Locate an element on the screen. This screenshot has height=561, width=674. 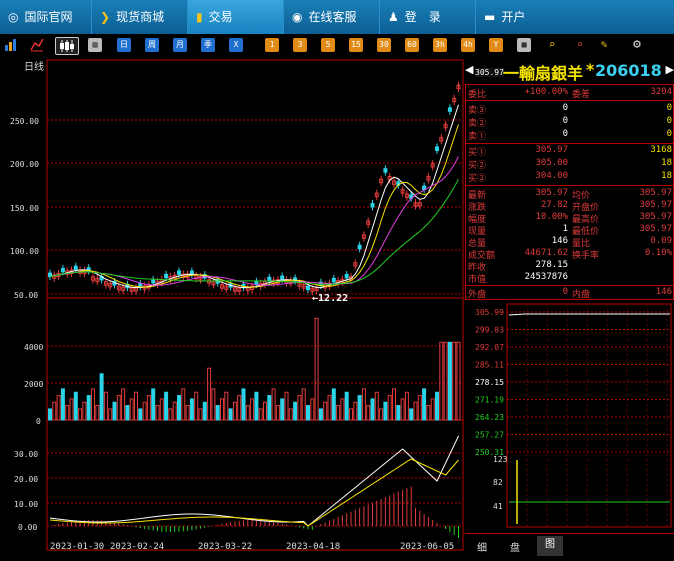
nav-login: ♟ 登 录 is located at coordinates (428, 17).